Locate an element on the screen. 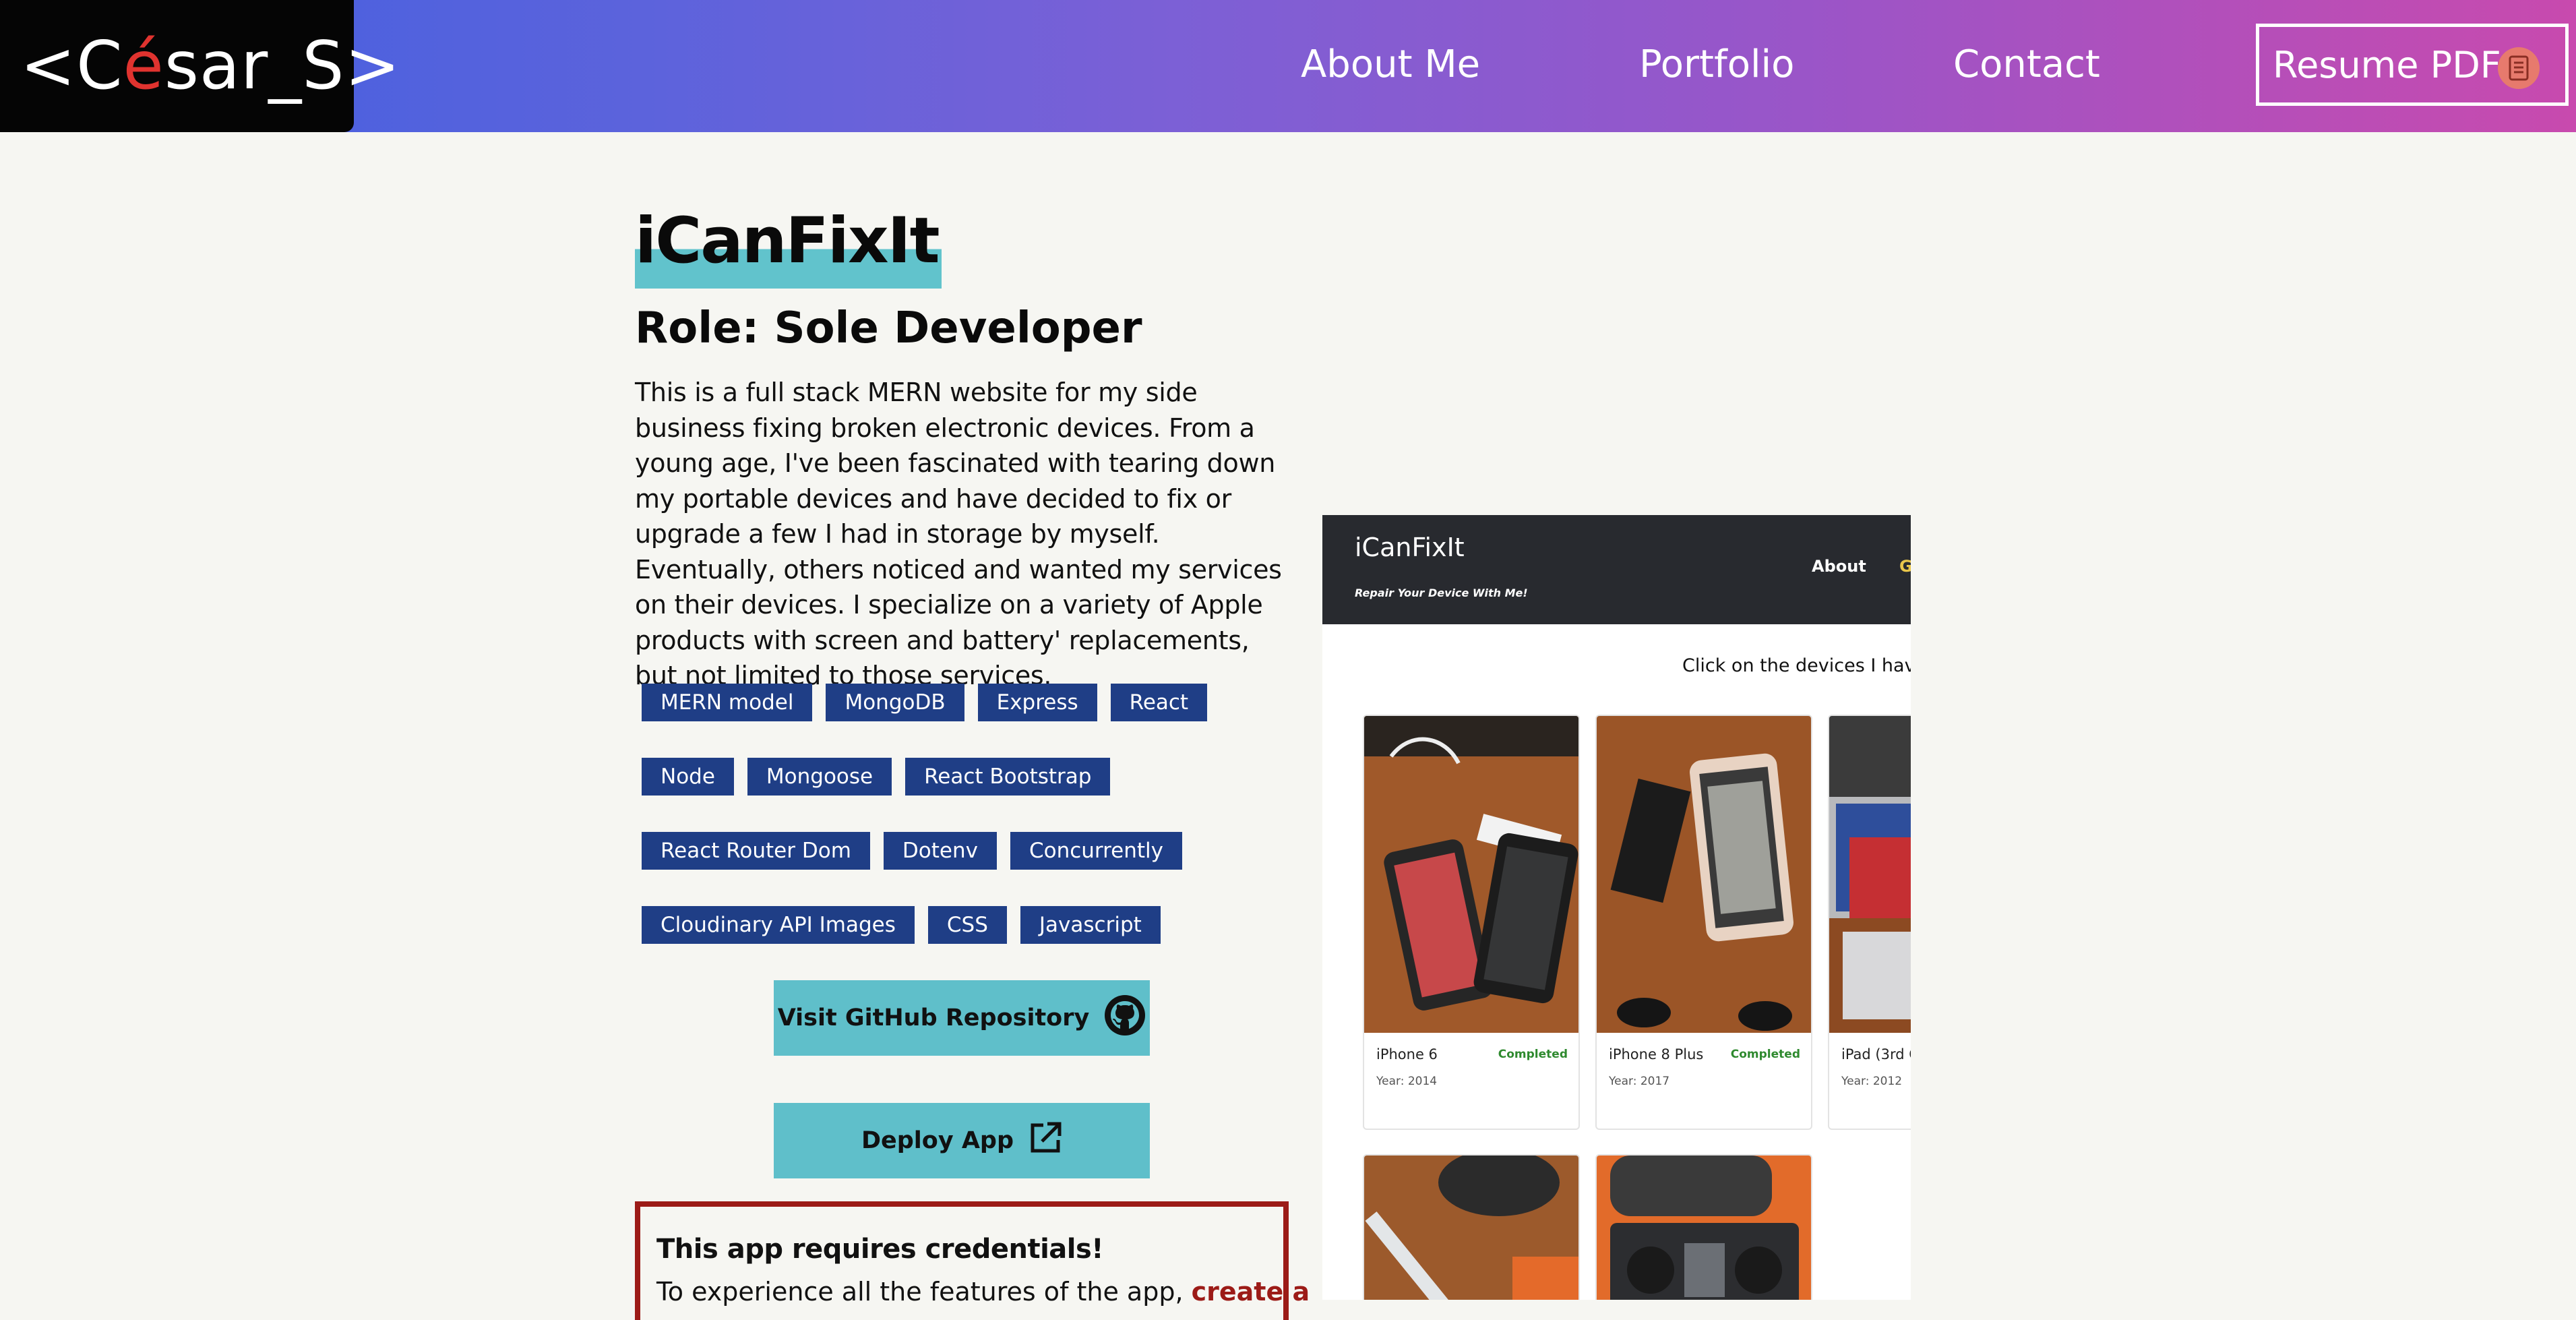 This screenshot has width=2576, height=1320. tech-tag: Cloudinary API Images is located at coordinates (778, 925).